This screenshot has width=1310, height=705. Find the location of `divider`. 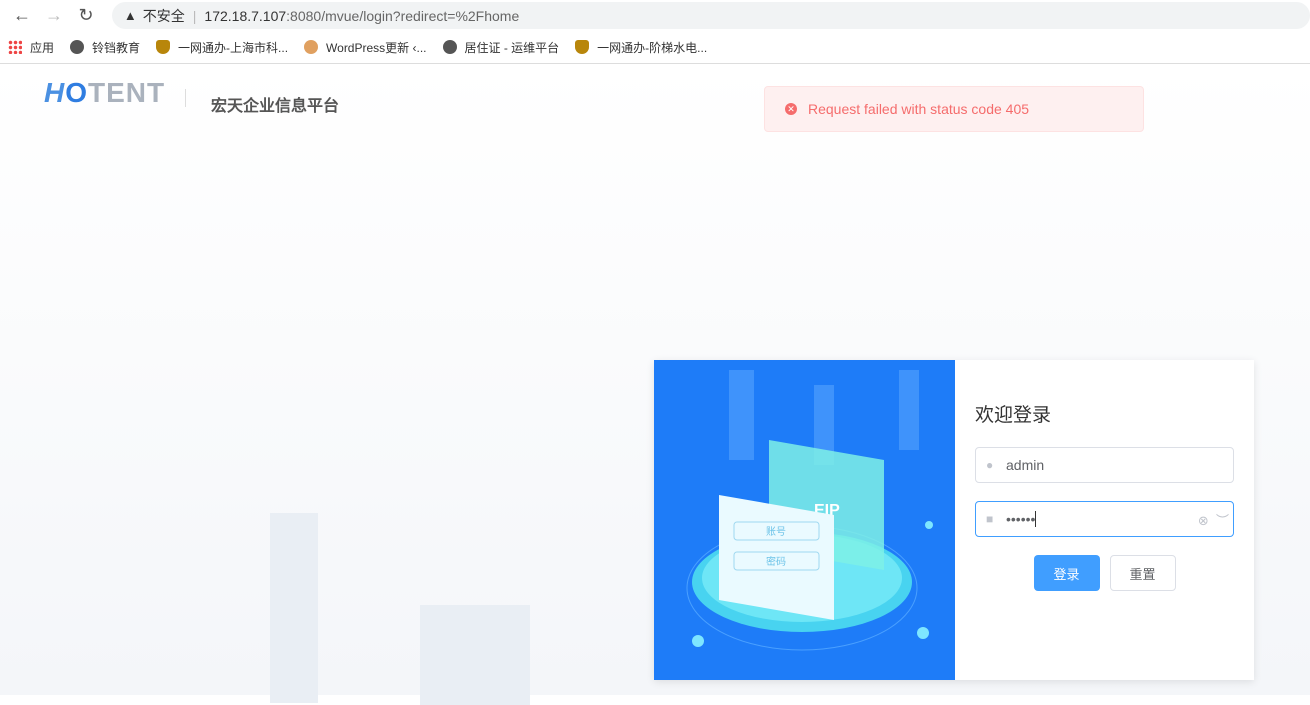

divider is located at coordinates (185, 98).